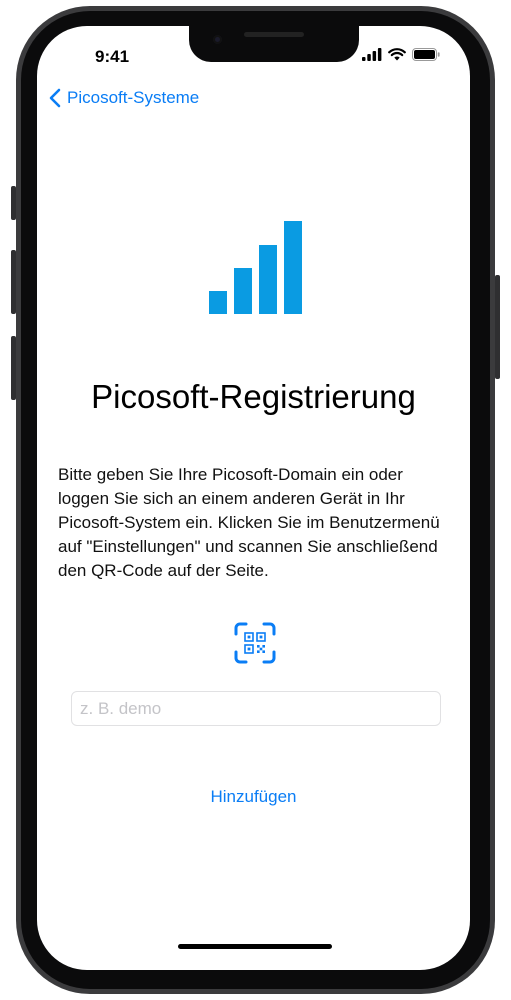  Describe the element at coordinates (55, 98) in the screenshot. I see `chevron-left-icon` at that location.